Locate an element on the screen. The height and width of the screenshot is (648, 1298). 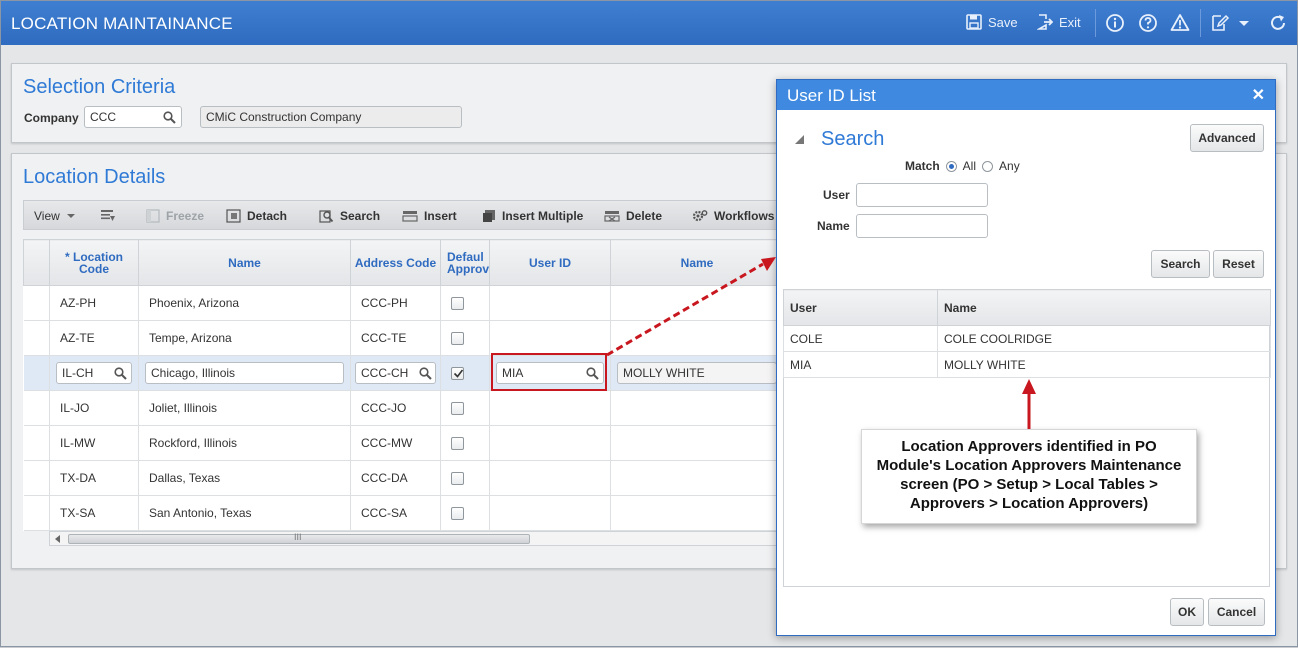
dashed-arrow-line is located at coordinates (685, 309).